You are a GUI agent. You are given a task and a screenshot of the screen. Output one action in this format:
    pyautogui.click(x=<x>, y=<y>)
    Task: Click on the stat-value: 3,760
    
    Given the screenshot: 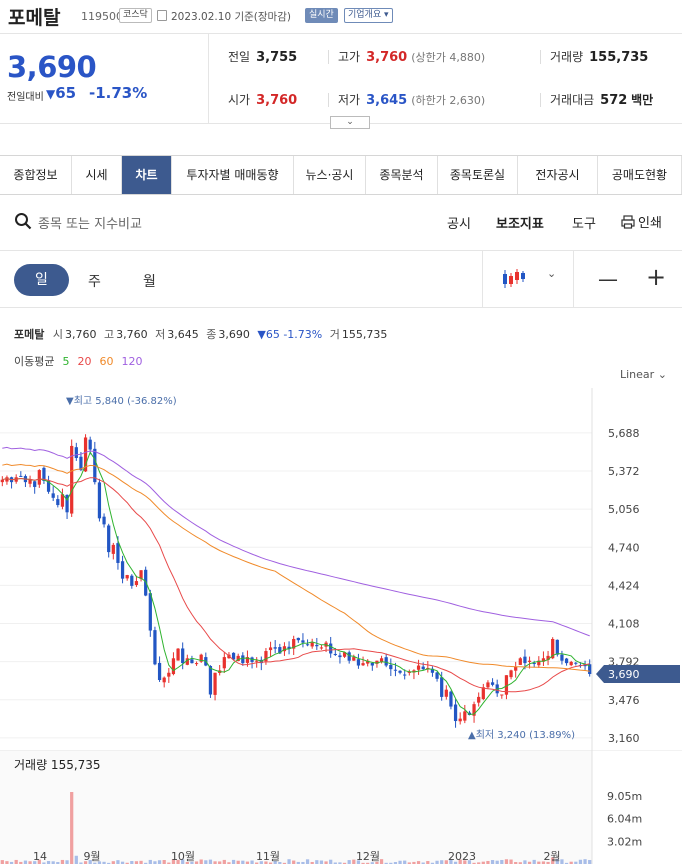 What is the action you would take?
    pyautogui.click(x=387, y=57)
    